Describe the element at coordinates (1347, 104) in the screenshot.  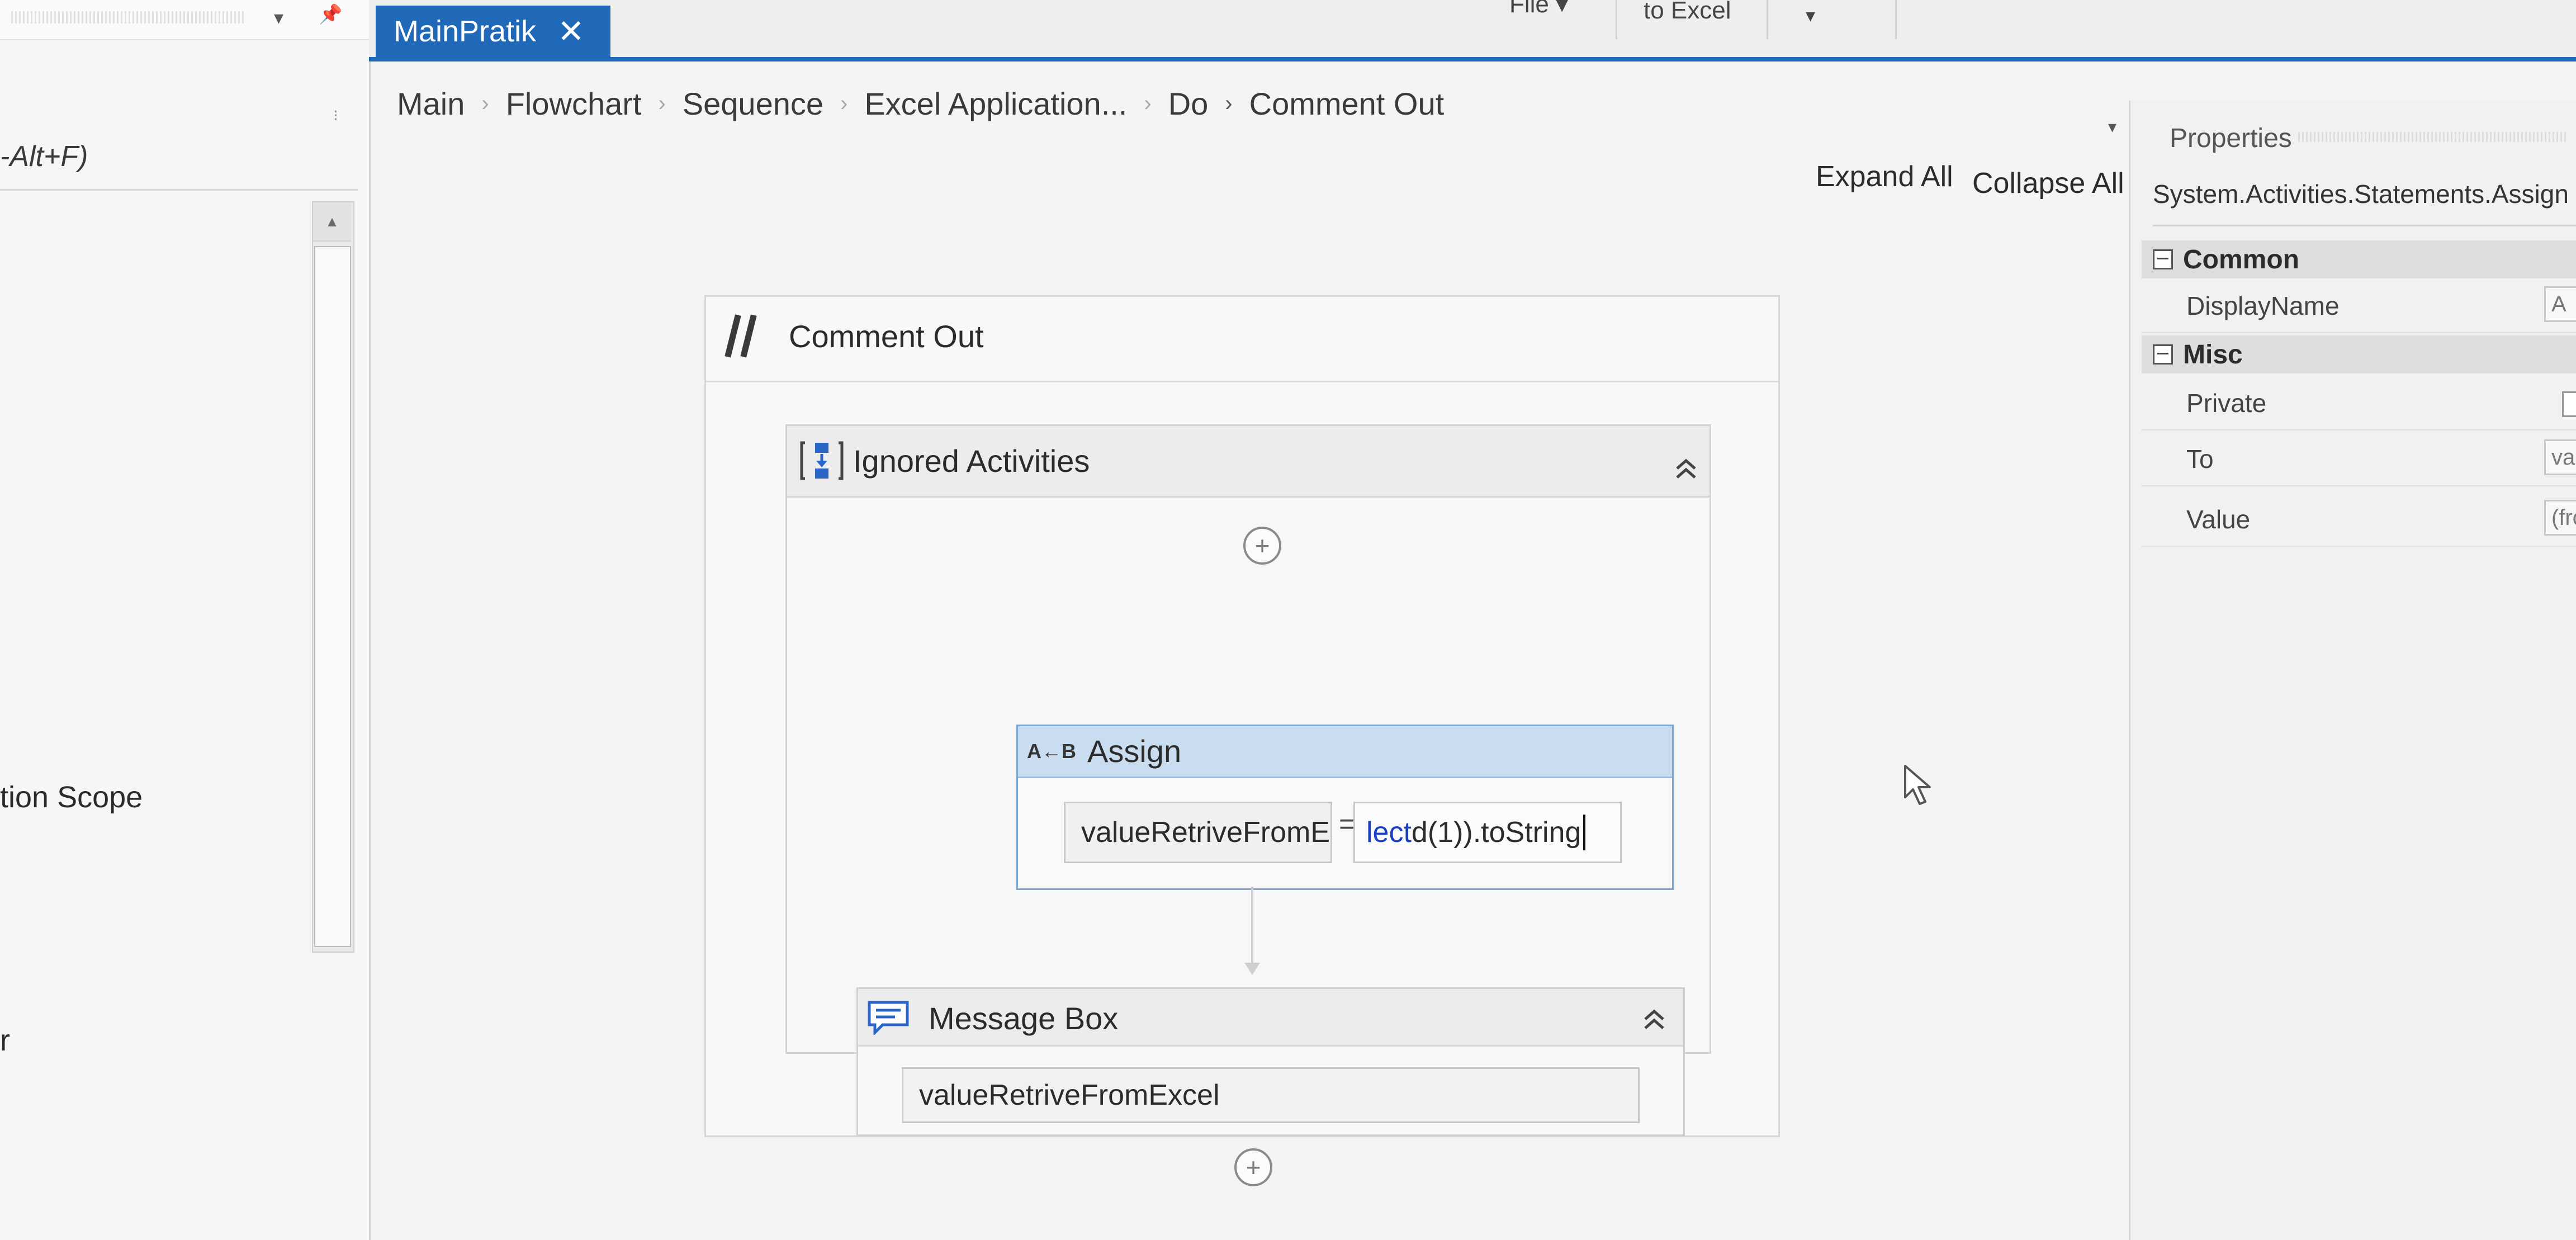
I see `breadcrumb-item-comment-out: Comment Out` at that location.